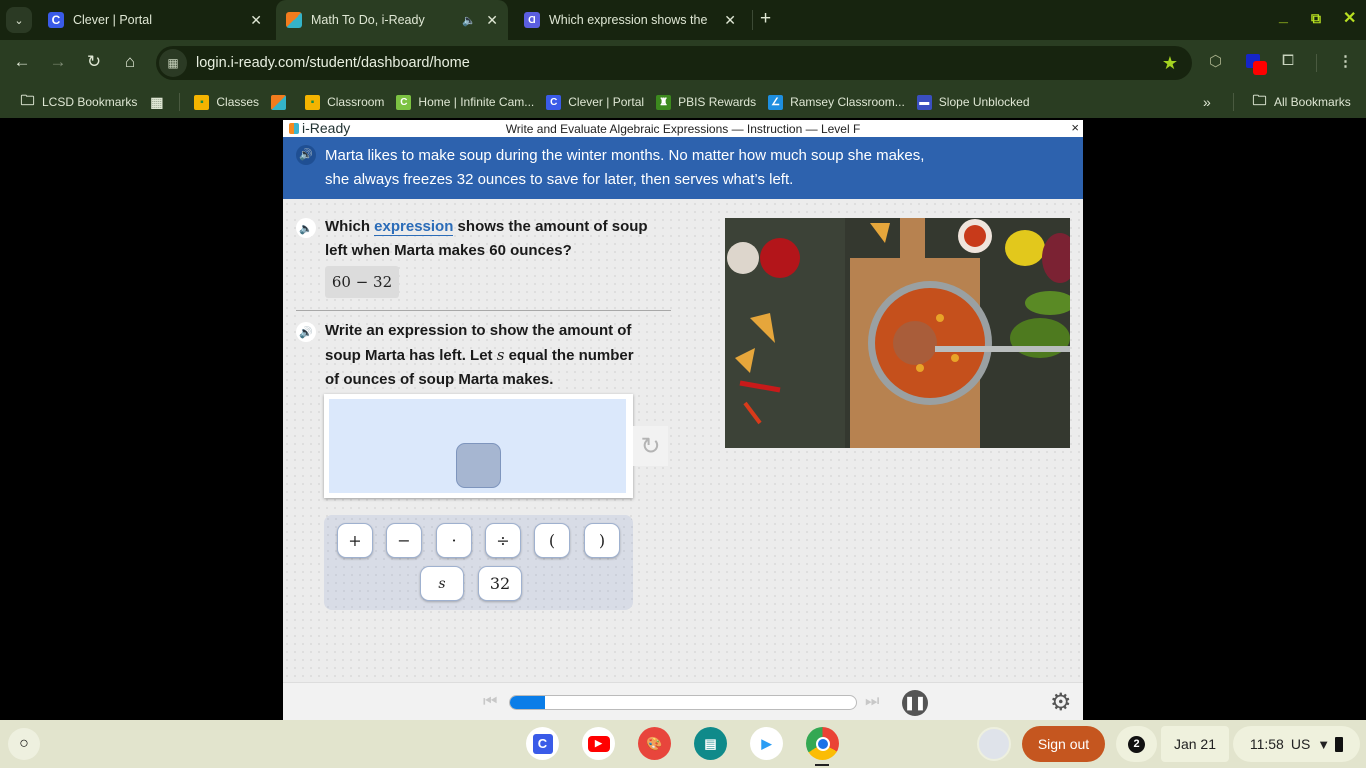 This screenshot has height=768, width=1366. I want to click on token-palette: + − · ÷ ( ) s 32, so click(478, 562).